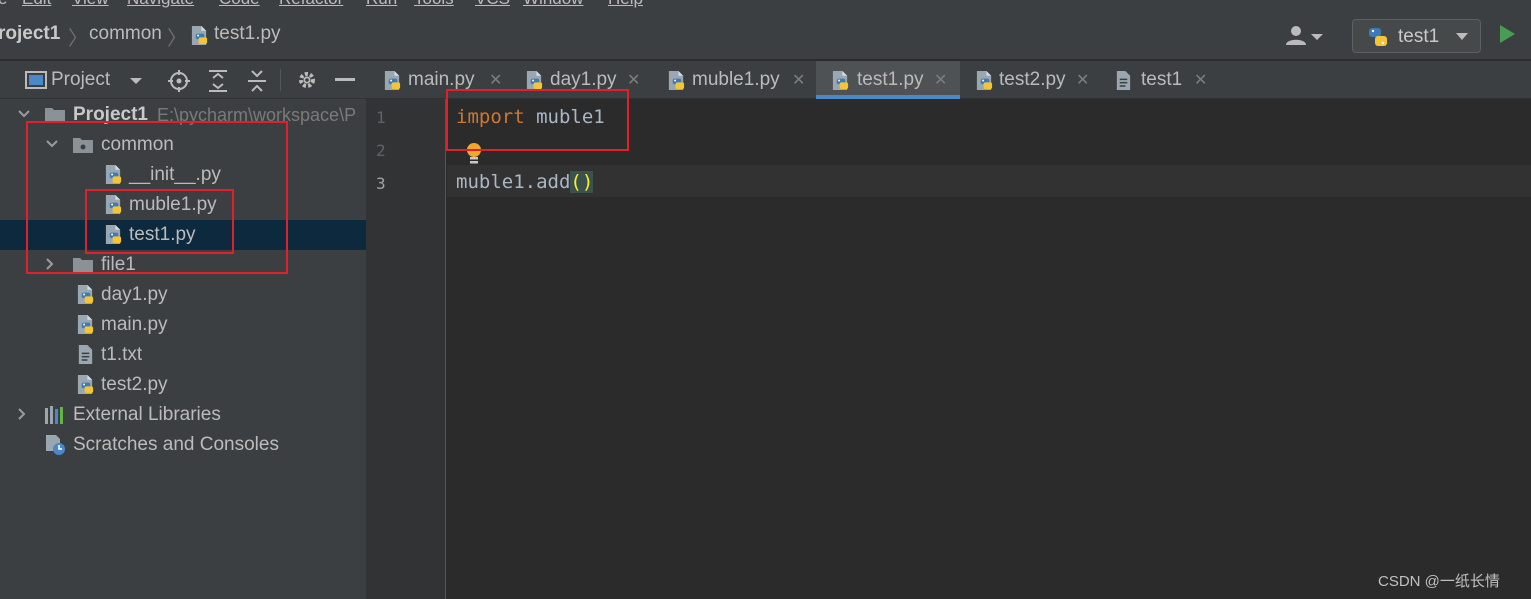 The width and height of the screenshot is (1531, 599). Describe the element at coordinates (36, 80) in the screenshot. I see `project-view-icon` at that location.